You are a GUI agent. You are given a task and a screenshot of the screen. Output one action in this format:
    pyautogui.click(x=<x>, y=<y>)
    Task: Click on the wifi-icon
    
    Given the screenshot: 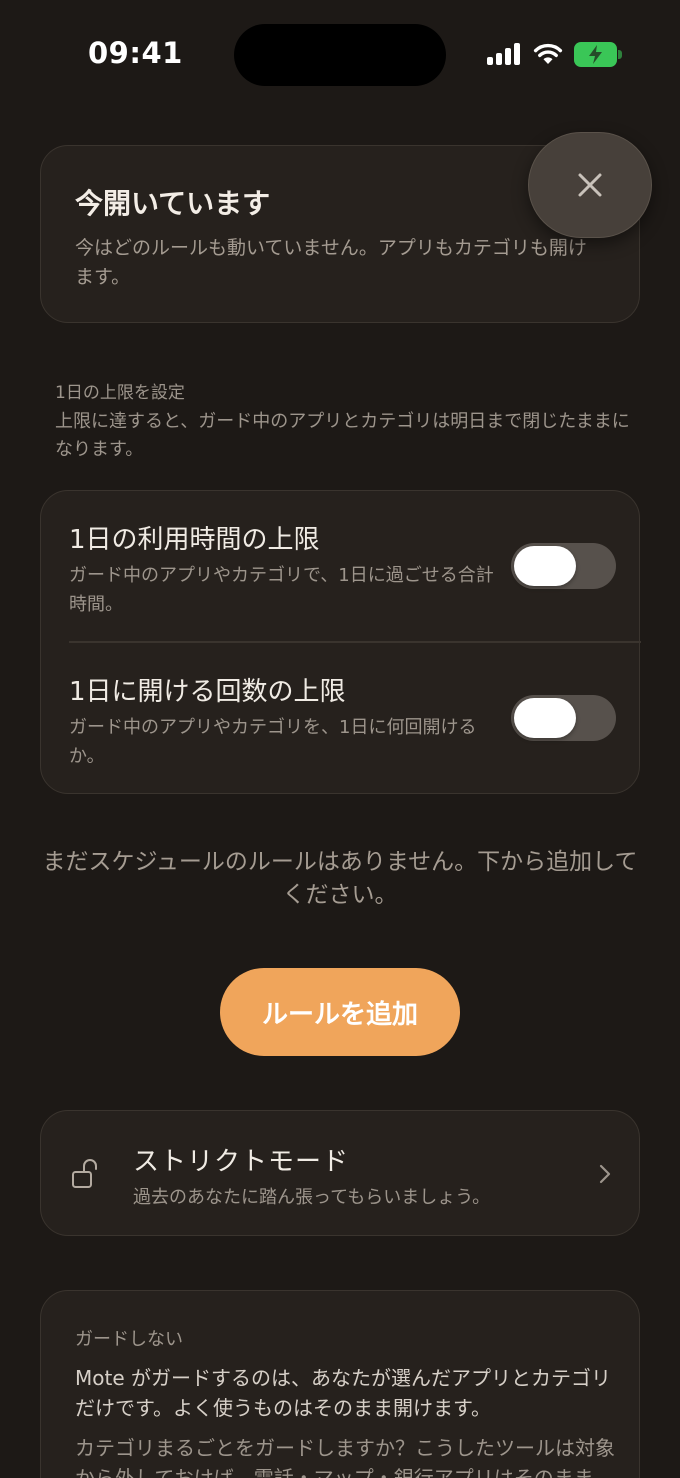 What is the action you would take?
    pyautogui.click(x=548, y=53)
    